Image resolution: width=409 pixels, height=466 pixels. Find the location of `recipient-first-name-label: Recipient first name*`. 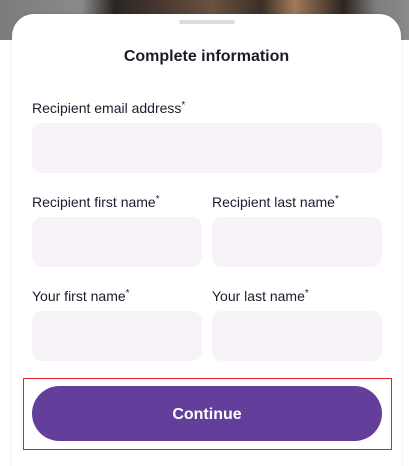

recipient-first-name-label: Recipient first name* is located at coordinates (96, 202).